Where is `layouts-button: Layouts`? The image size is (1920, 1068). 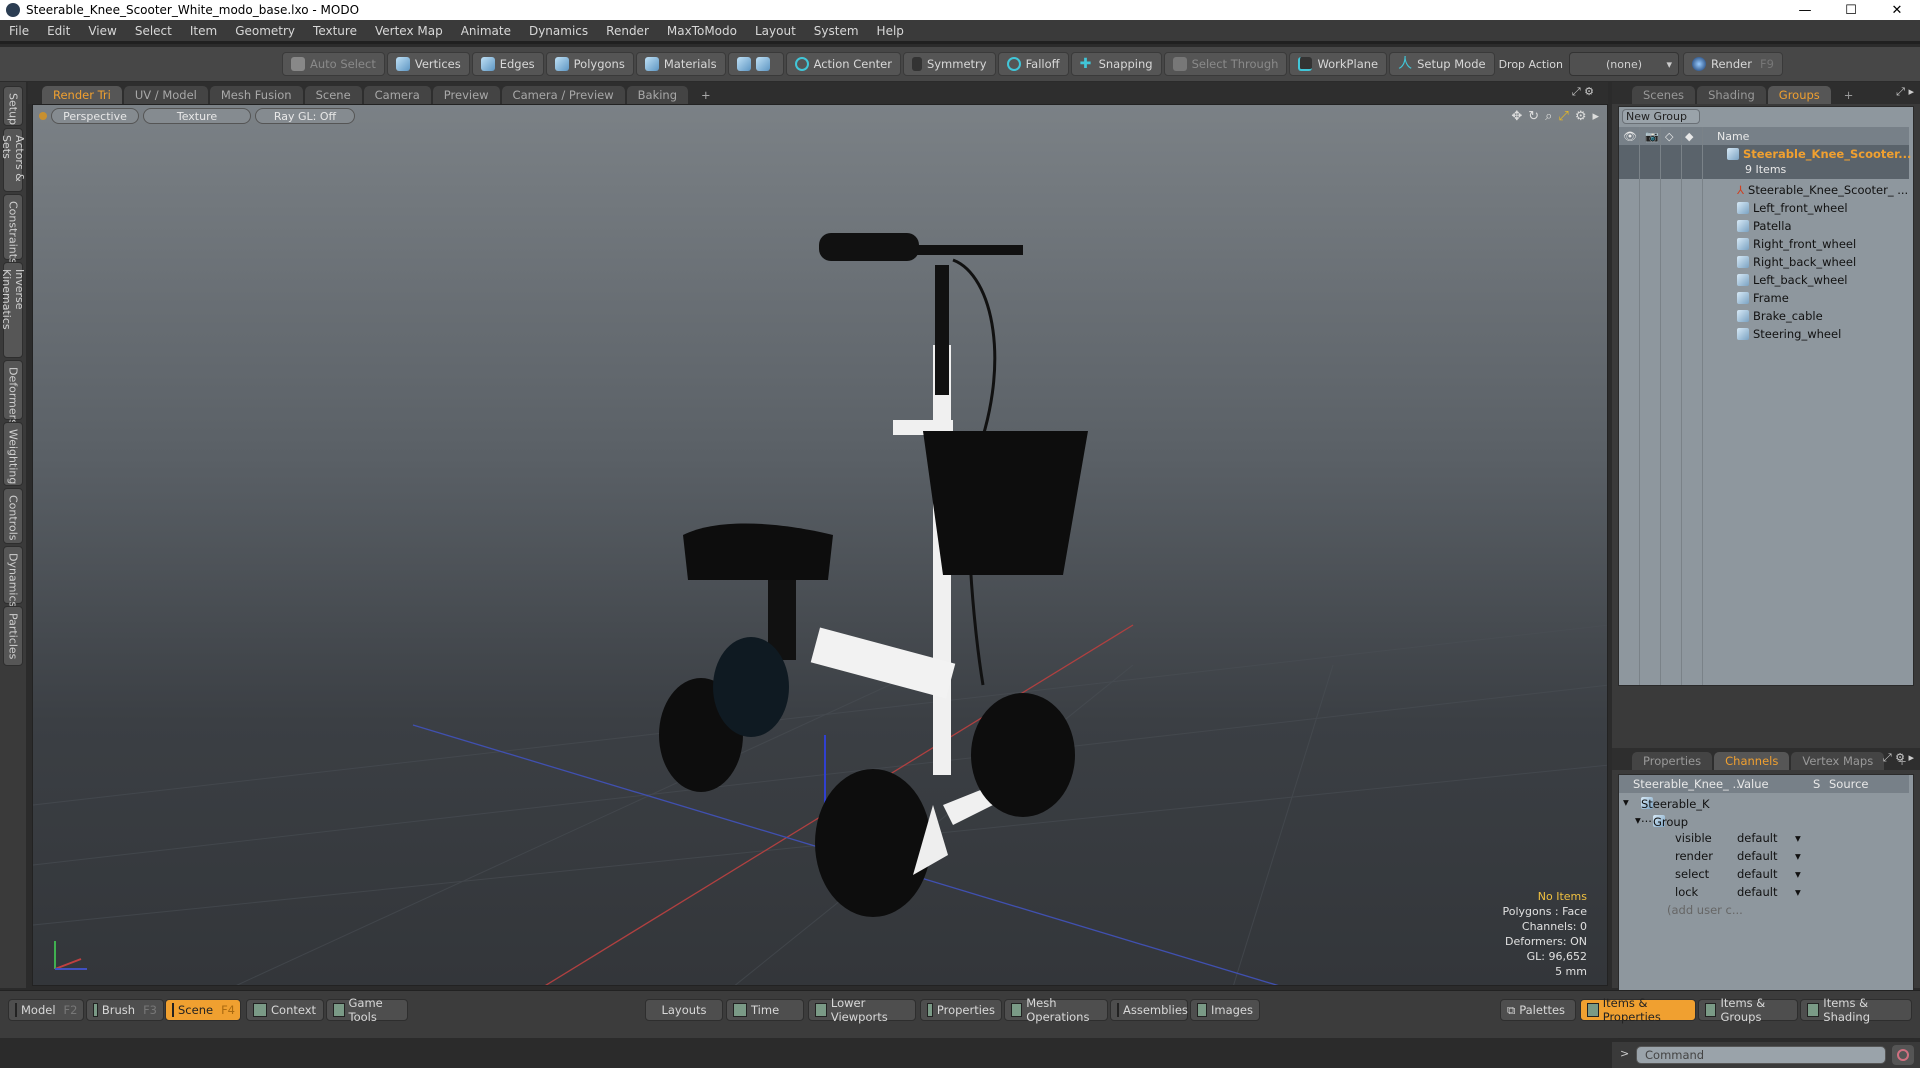 layouts-button: Layouts is located at coordinates (684, 1010).